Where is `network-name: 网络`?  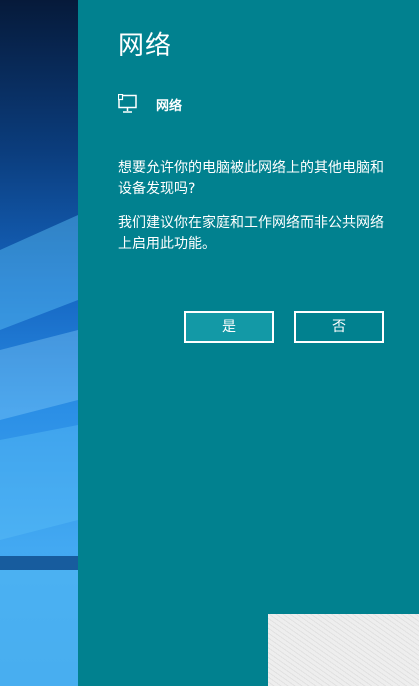
network-name: 网络 is located at coordinates (169, 106).